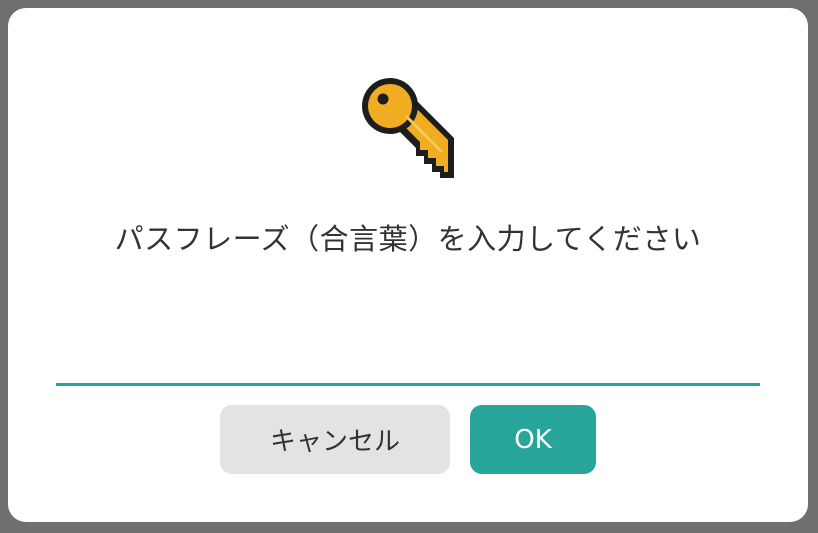  What do you see at coordinates (408, 366) in the screenshot?
I see `passphrase-input` at bounding box center [408, 366].